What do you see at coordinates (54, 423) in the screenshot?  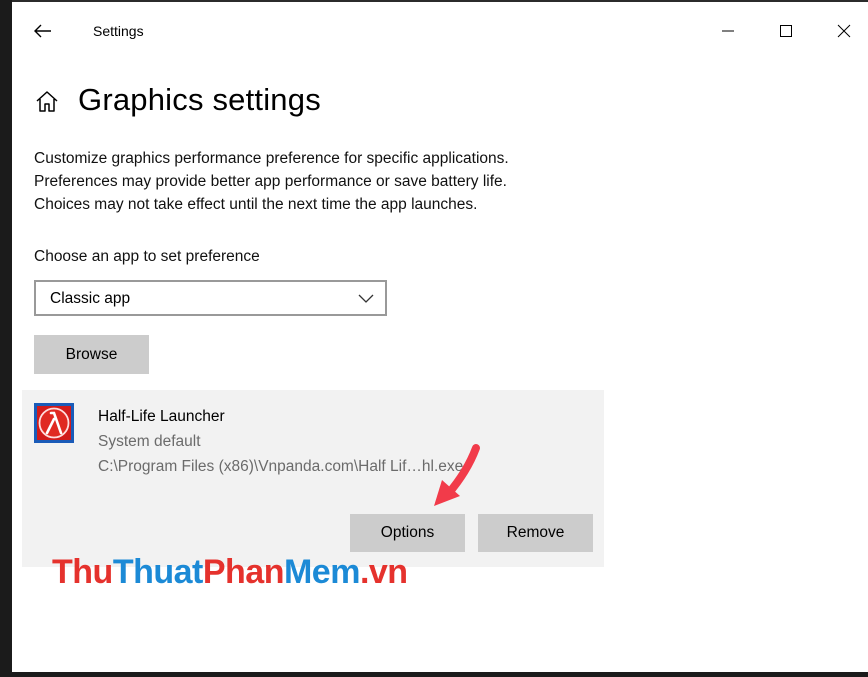 I see `half-life-lambda-icon` at bounding box center [54, 423].